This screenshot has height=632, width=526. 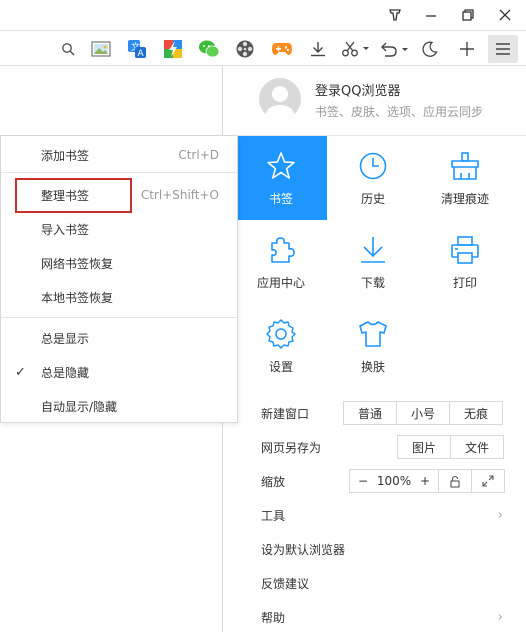 What do you see at coordinates (141, 54) in the screenshot?
I see `svg-text: A` at bounding box center [141, 54].